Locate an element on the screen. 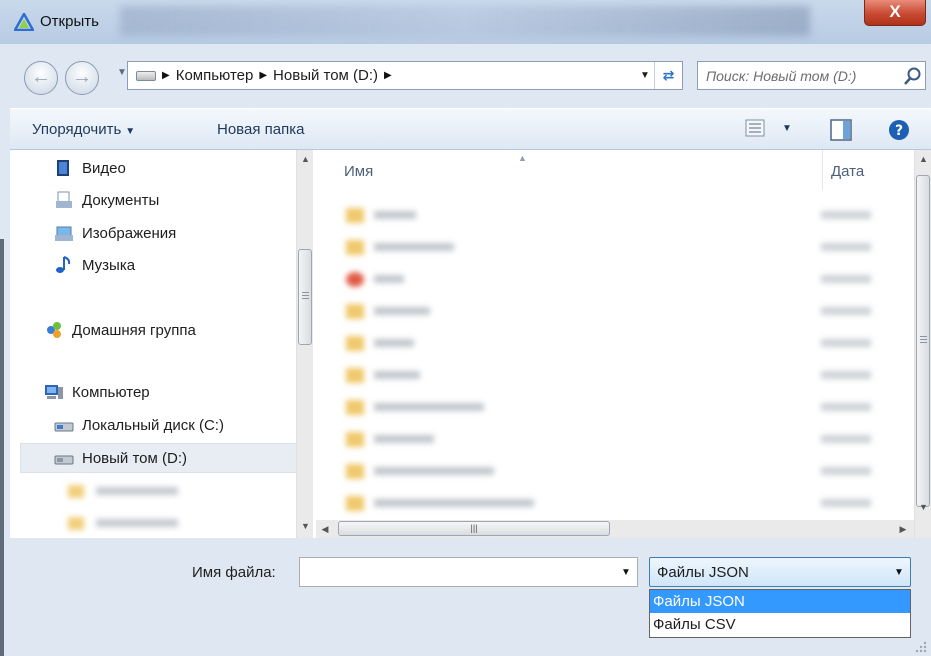 Image resolution: width=931 pixels, height=656 pixels. forward-arrow-icon: → is located at coordinates (82, 77).